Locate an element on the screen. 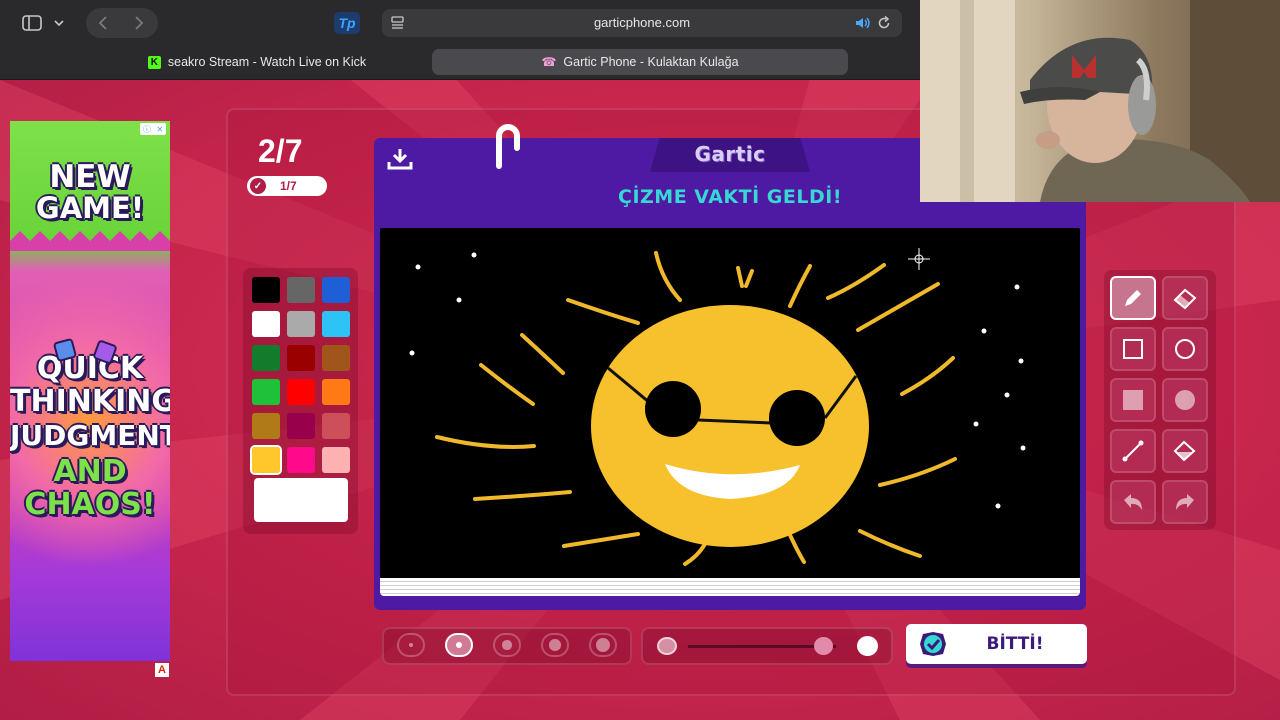 The width and height of the screenshot is (1280, 720). undo-button is located at coordinates (1133, 502).